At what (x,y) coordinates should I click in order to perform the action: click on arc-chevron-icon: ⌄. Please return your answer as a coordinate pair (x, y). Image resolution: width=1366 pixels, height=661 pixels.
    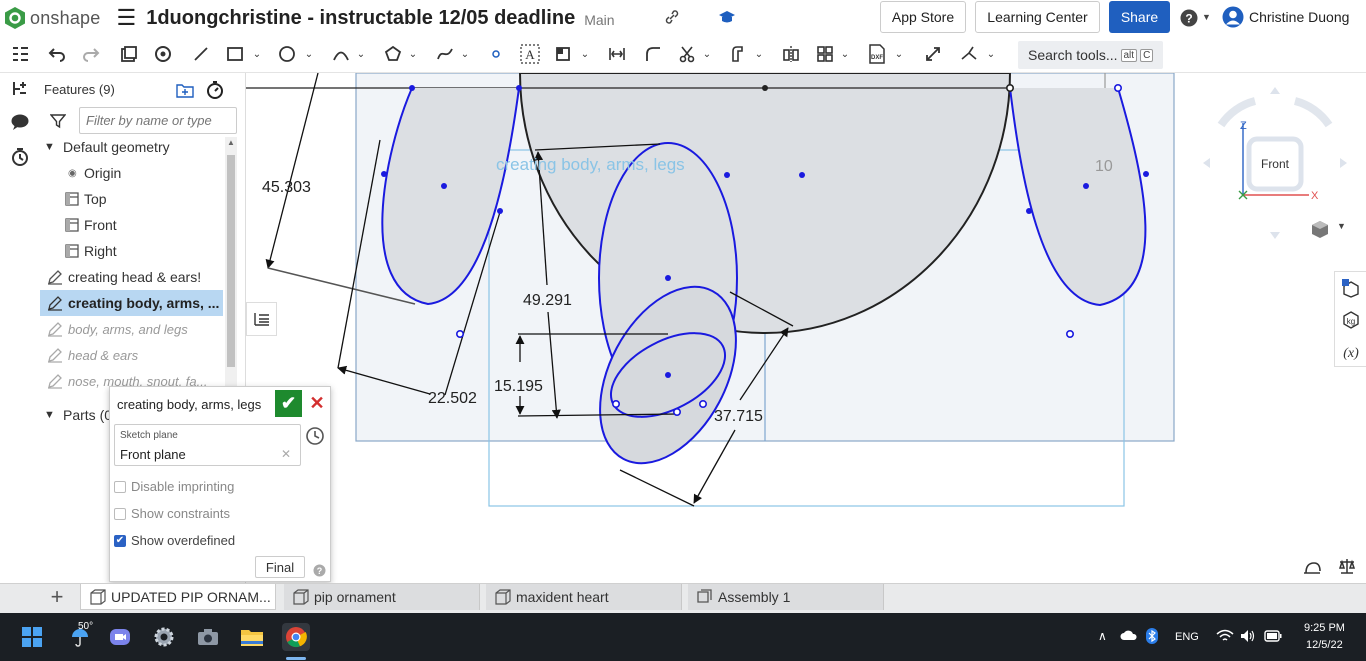
    Looking at the image, I should click on (361, 54).